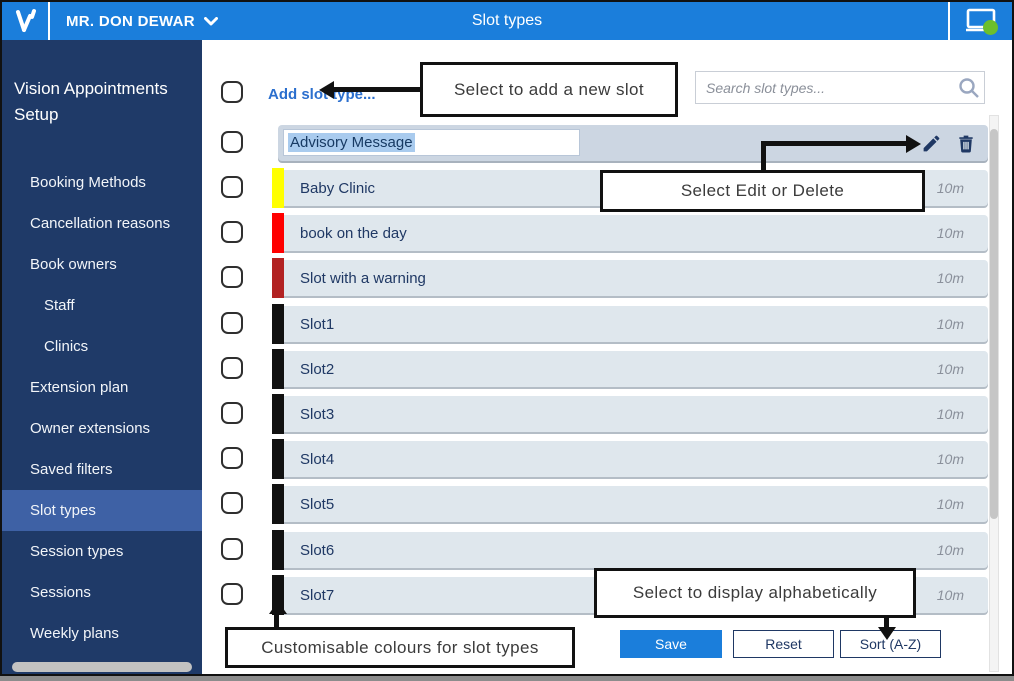 The height and width of the screenshot is (681, 1014). I want to click on annotation-arrowhead-left, so click(326, 89).